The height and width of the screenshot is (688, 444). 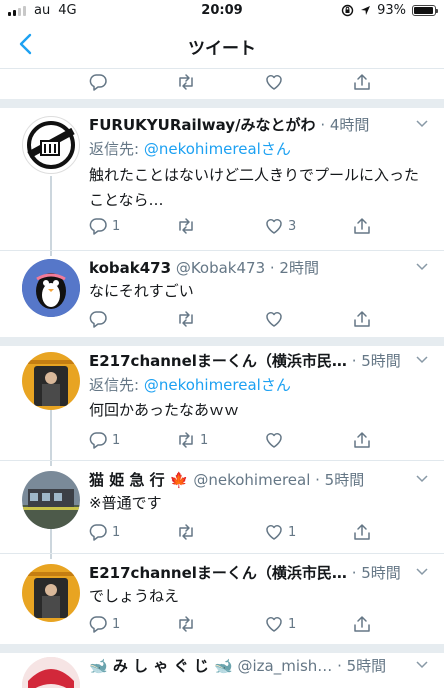 I want to click on tweet: kobak473 @Kobak473 · 2時間 なにそれすごい, so click(x=222, y=294).